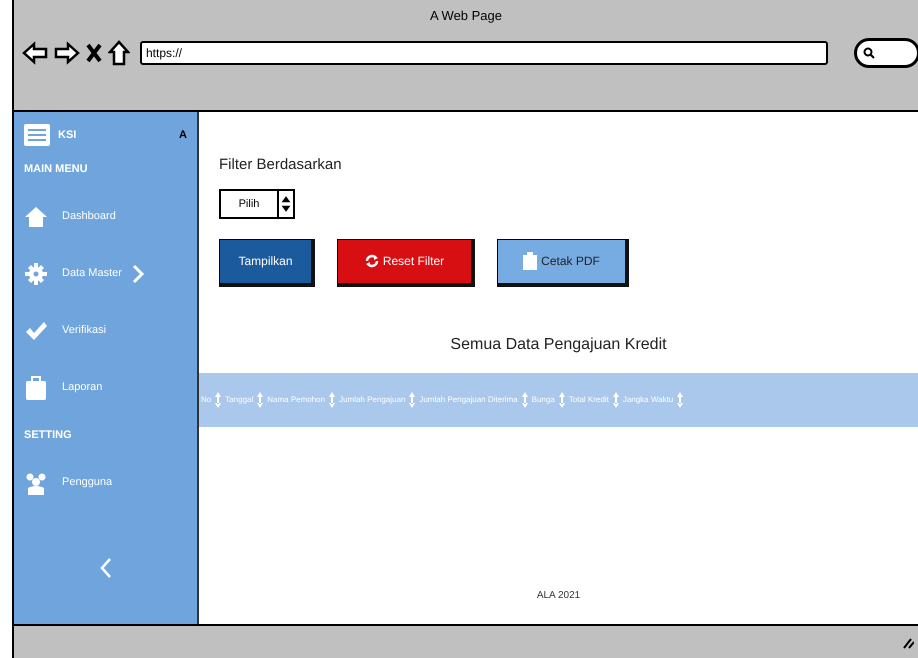 The image size is (918, 658). Describe the element at coordinates (371, 261) in the screenshot. I see `refresh-icon` at that location.